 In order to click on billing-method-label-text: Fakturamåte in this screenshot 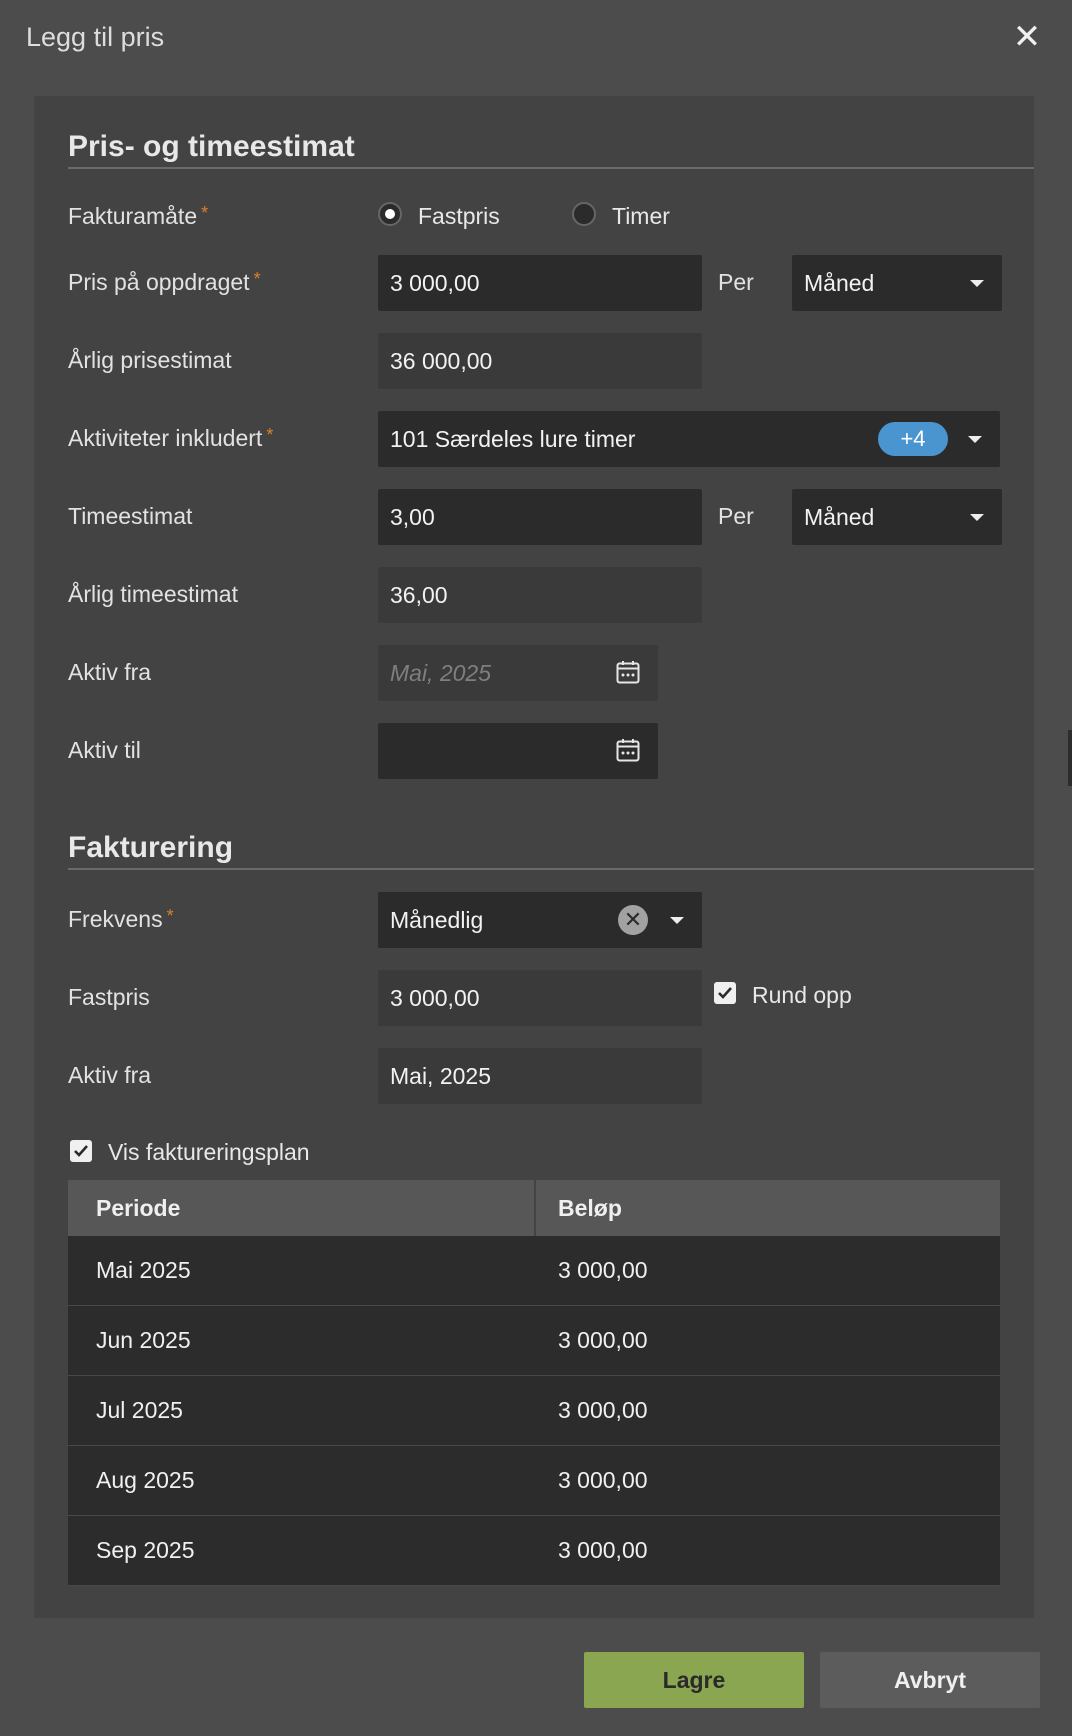, I will do `click(133, 216)`.